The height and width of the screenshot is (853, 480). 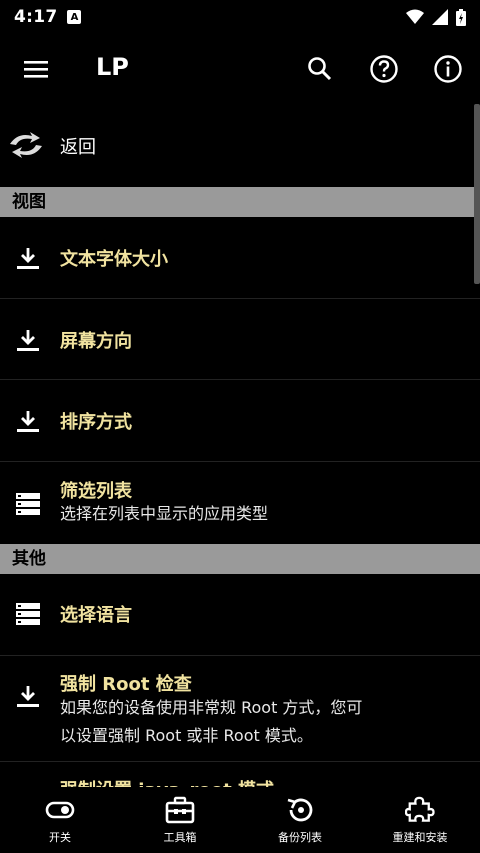 I want to click on nav-item-toolbox: 工具箱, so click(x=180, y=820).